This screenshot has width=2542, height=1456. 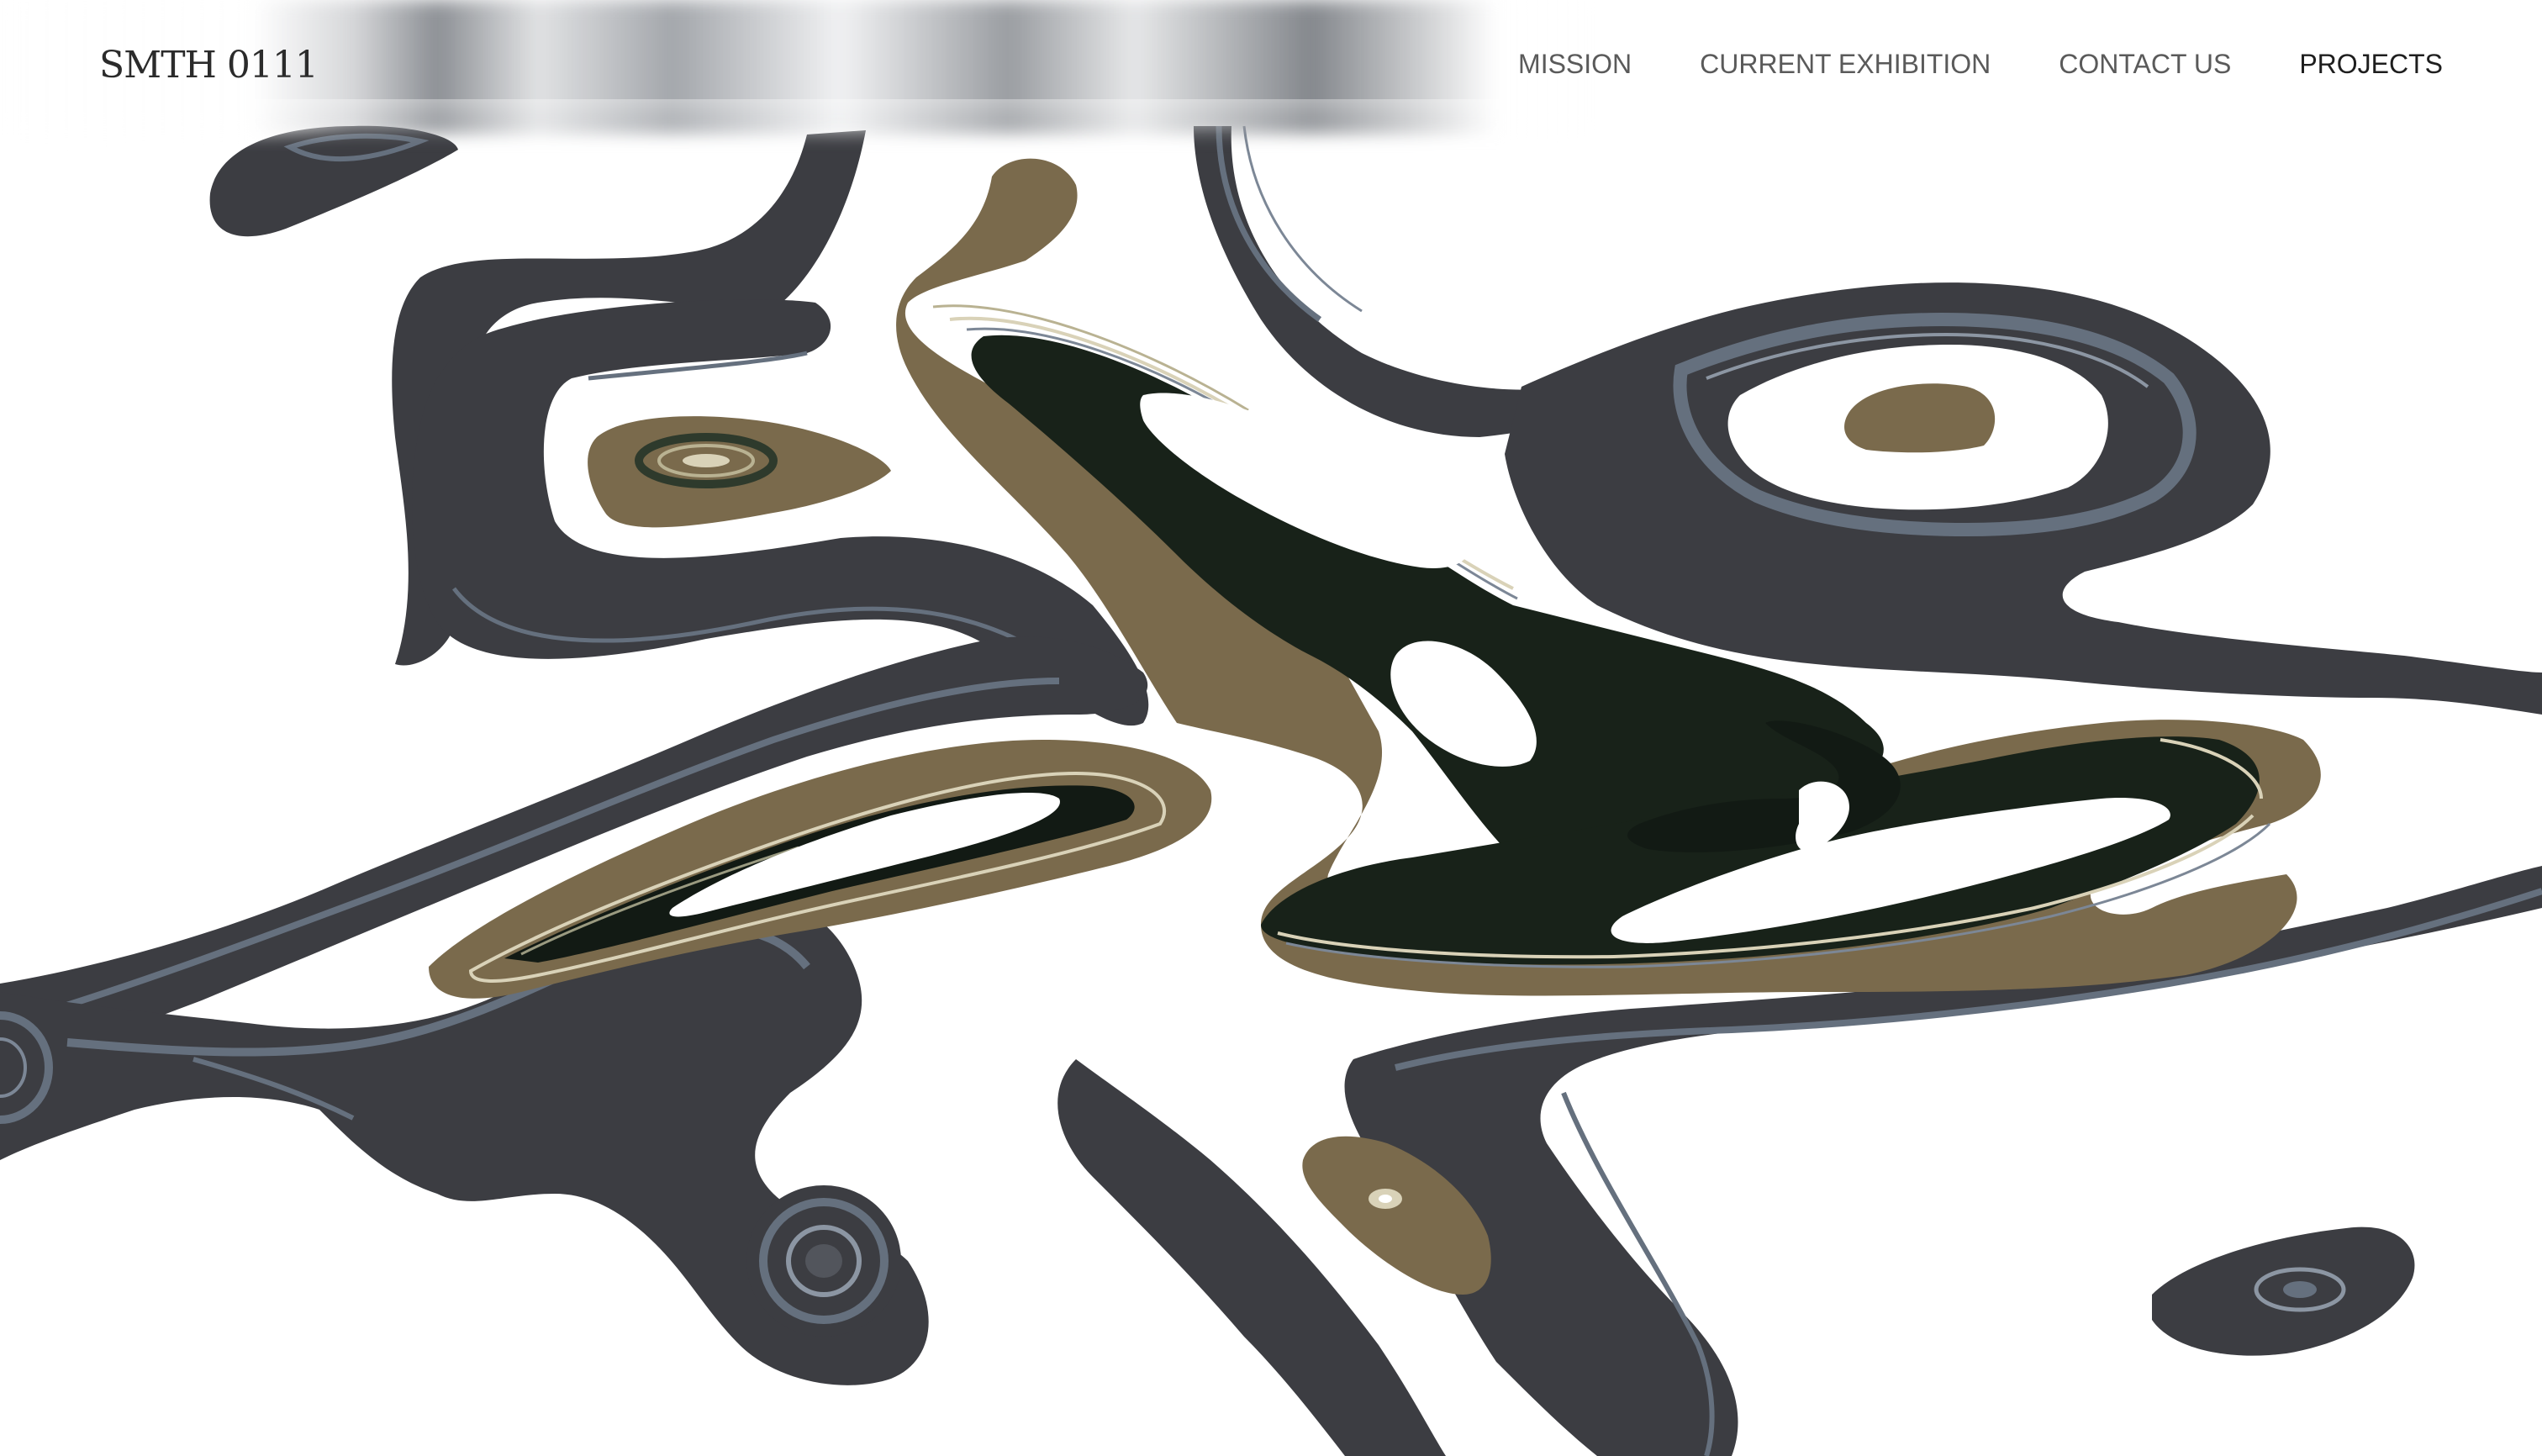 I want to click on nav-link-mission: MISSION, so click(x=1575, y=64).